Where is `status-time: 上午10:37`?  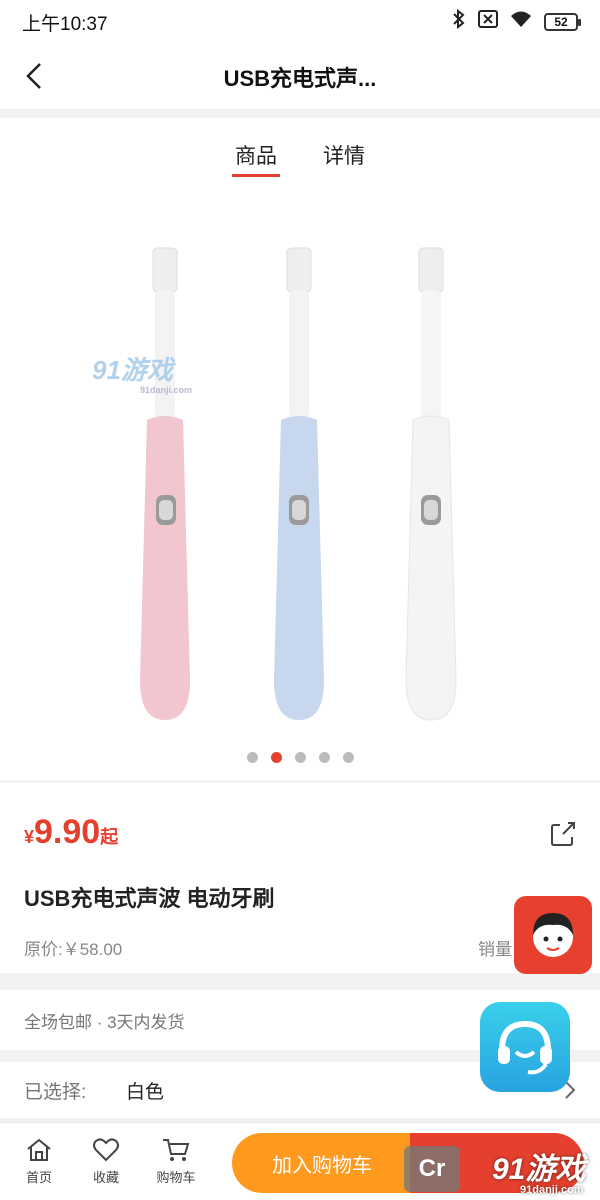
status-time: 上午10:37 is located at coordinates (65, 24).